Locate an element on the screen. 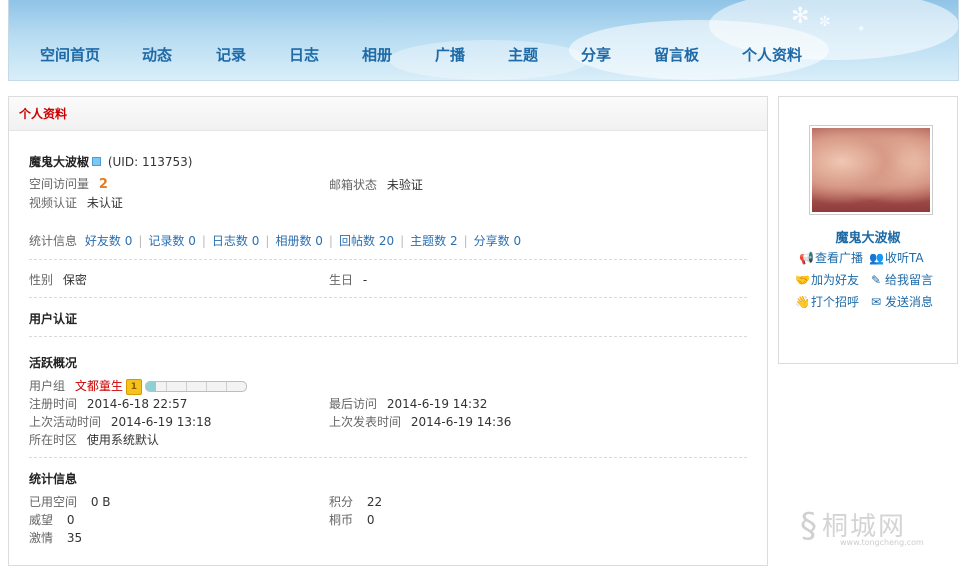 The height and width of the screenshot is (574, 970). dandelion-icon: ✼ is located at coordinates (825, 22).